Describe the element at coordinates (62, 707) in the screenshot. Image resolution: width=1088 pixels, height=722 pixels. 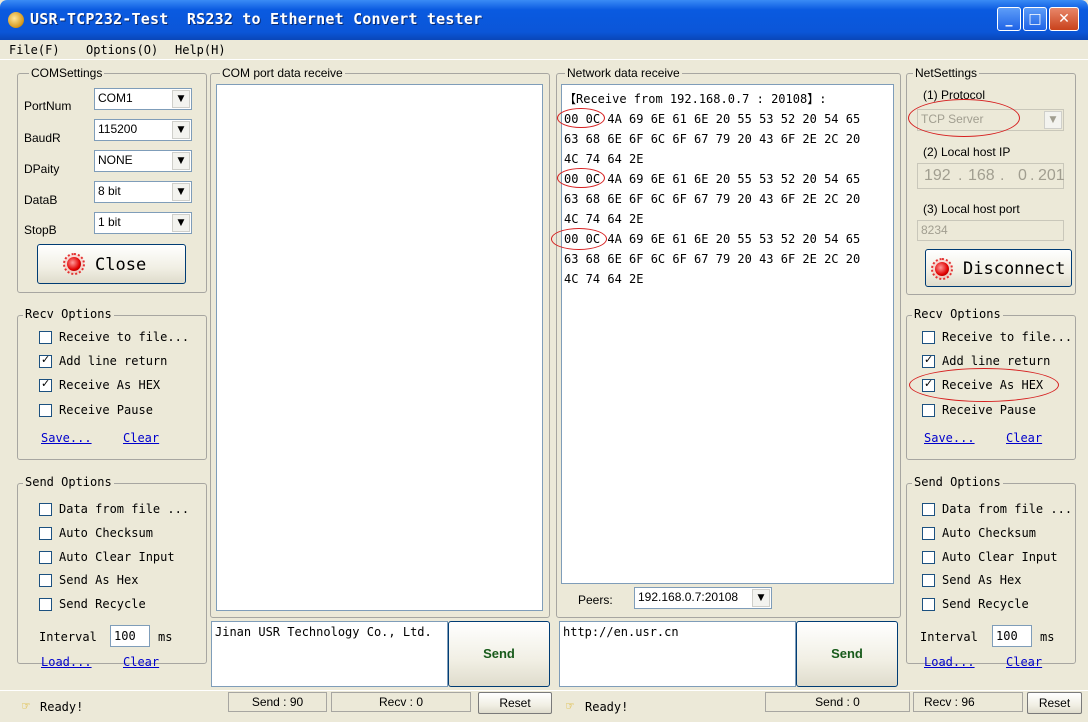
I see `com-status-ready: Ready!` at that location.